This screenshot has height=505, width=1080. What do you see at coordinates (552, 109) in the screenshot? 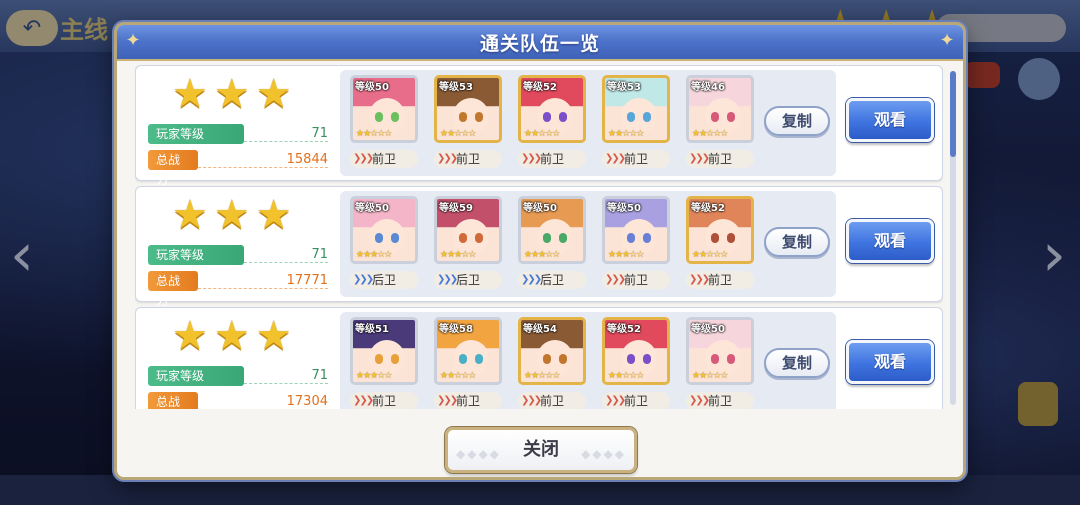
I see `unit-portrait: 等级52 ★★☆☆☆` at bounding box center [552, 109].